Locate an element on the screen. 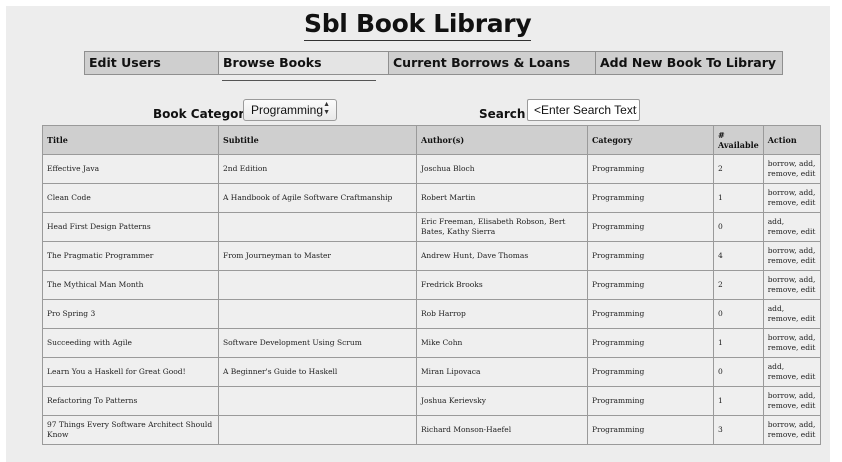 This screenshot has height=462, width=842. cell-authors: Joschua Bloch is located at coordinates (502, 169).